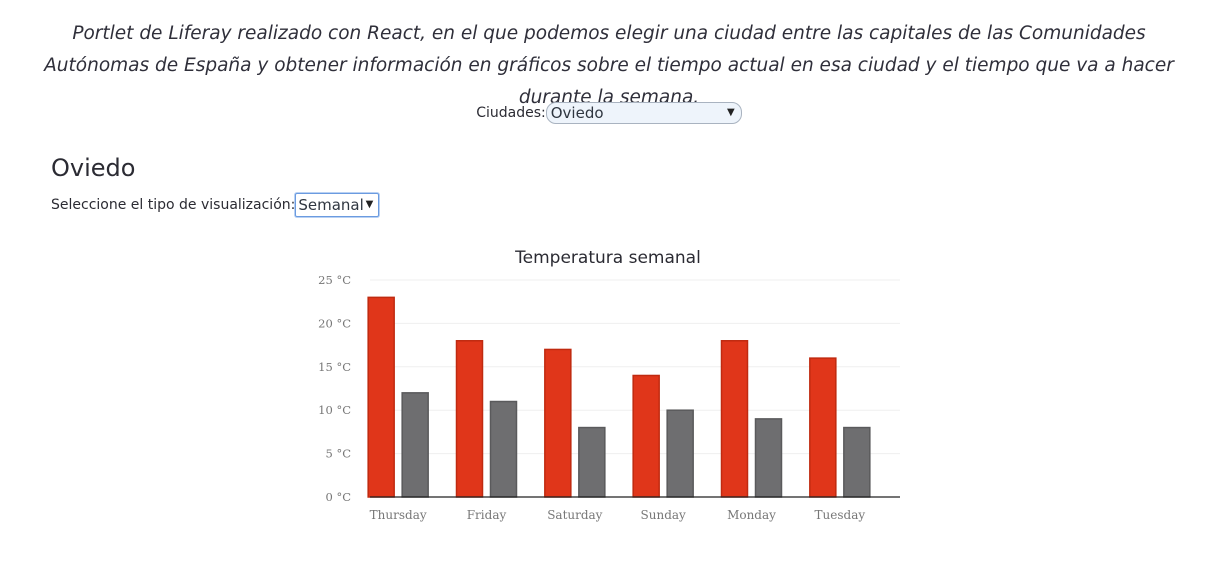 This screenshot has width=1218, height=576. Describe the element at coordinates (558, 423) in the screenshot. I see `bar-max-saturday` at that location.